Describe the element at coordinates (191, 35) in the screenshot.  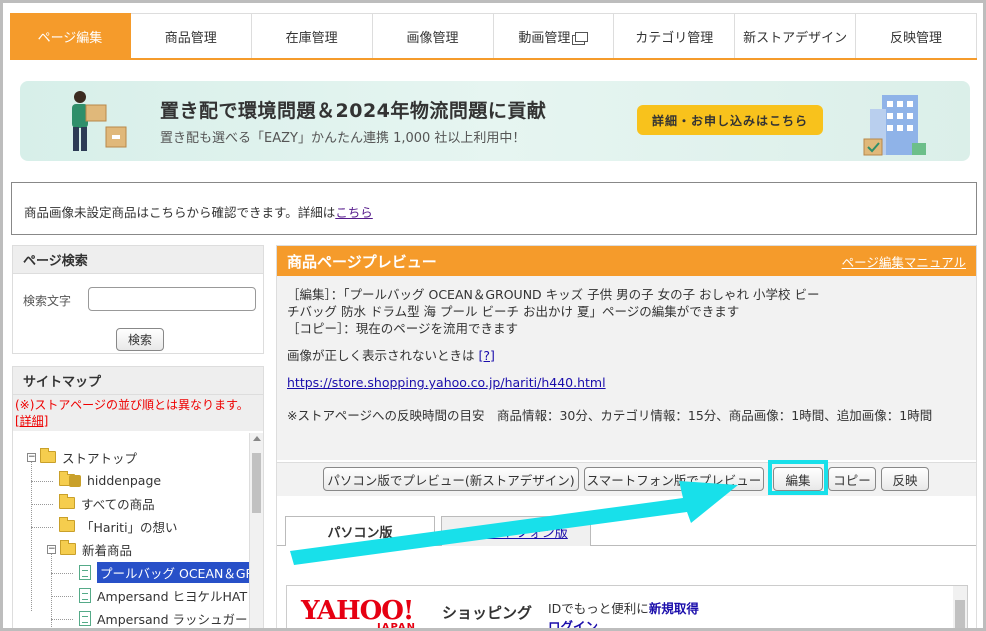
I see `tab-product: 商品管理` at that location.